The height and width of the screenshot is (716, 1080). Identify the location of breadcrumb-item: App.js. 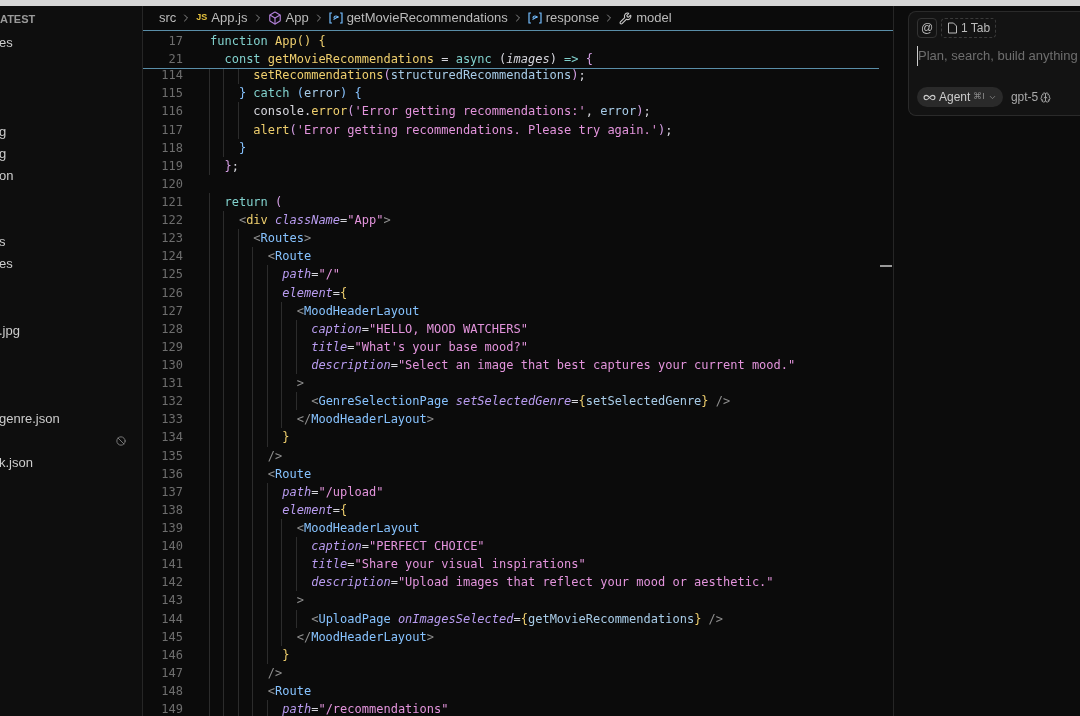
(229, 18).